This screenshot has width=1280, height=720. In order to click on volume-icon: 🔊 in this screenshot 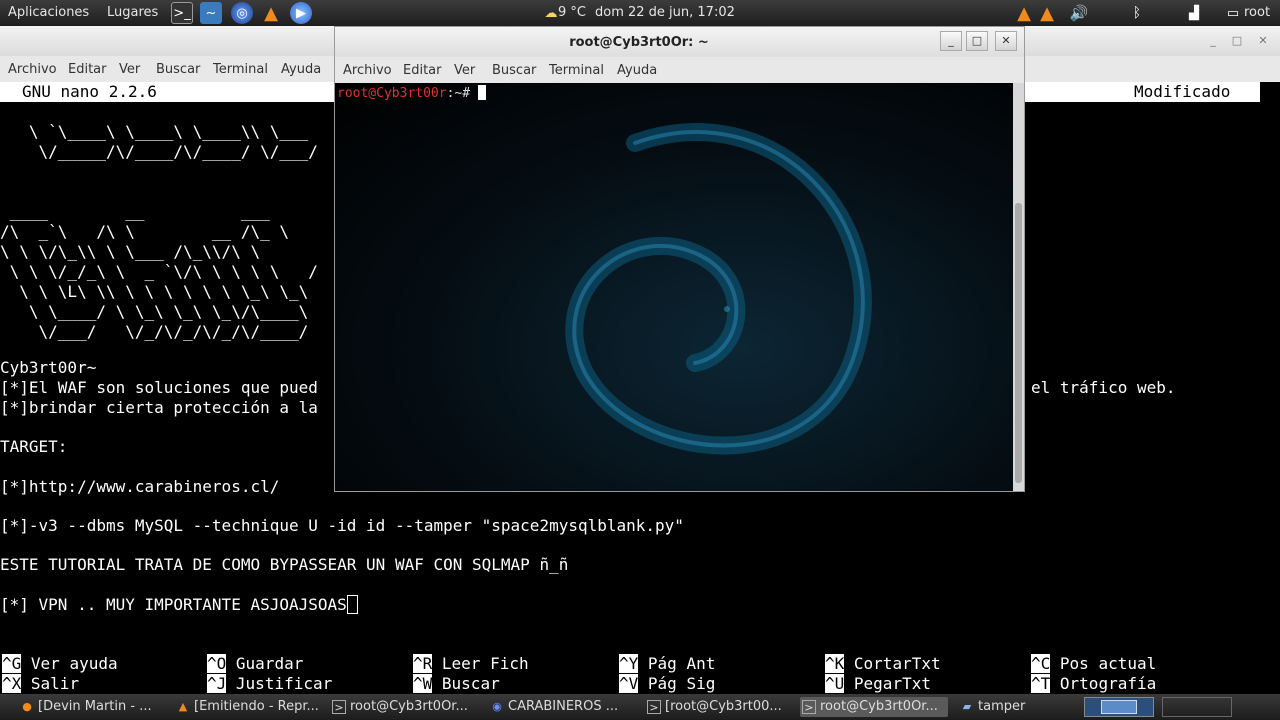, I will do `click(1079, 13)`.